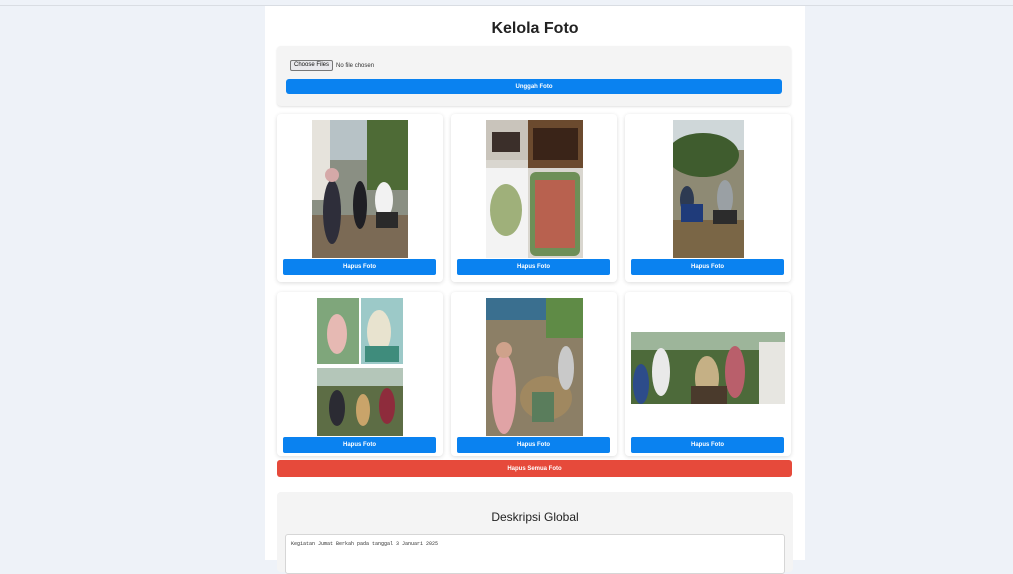 The image size is (1013, 574). Describe the element at coordinates (355, 65) in the screenshot. I see `file-status-label: No file chosen` at that location.